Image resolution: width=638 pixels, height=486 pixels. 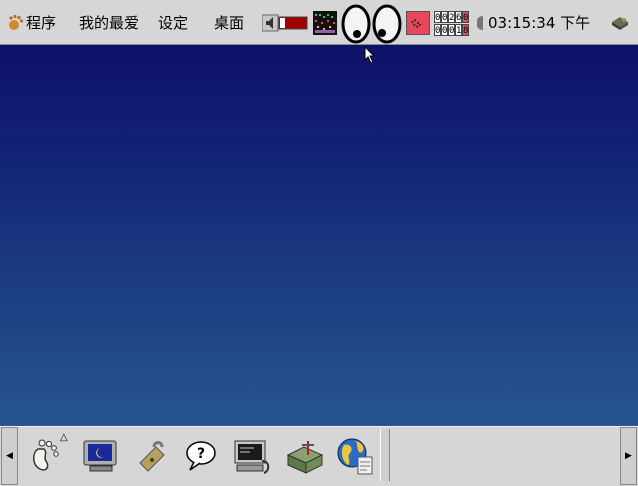 I want to click on terminal-icon, so click(x=253, y=456).